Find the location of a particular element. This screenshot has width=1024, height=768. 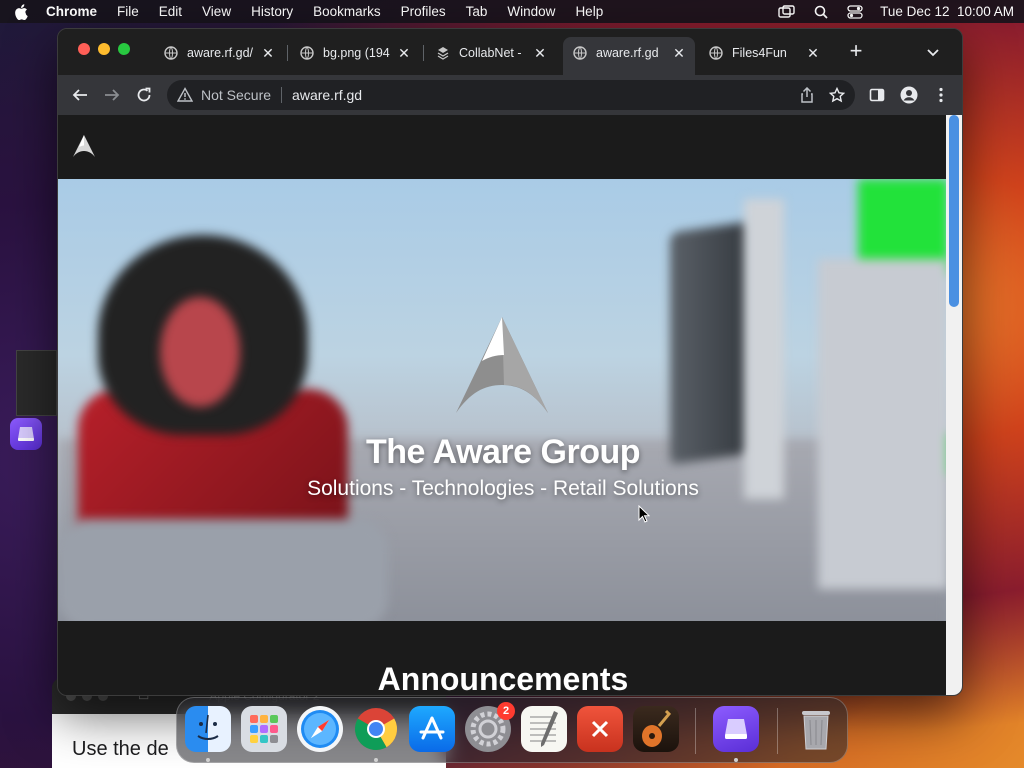

tab-search-chevron-icon is located at coordinates (933, 52).